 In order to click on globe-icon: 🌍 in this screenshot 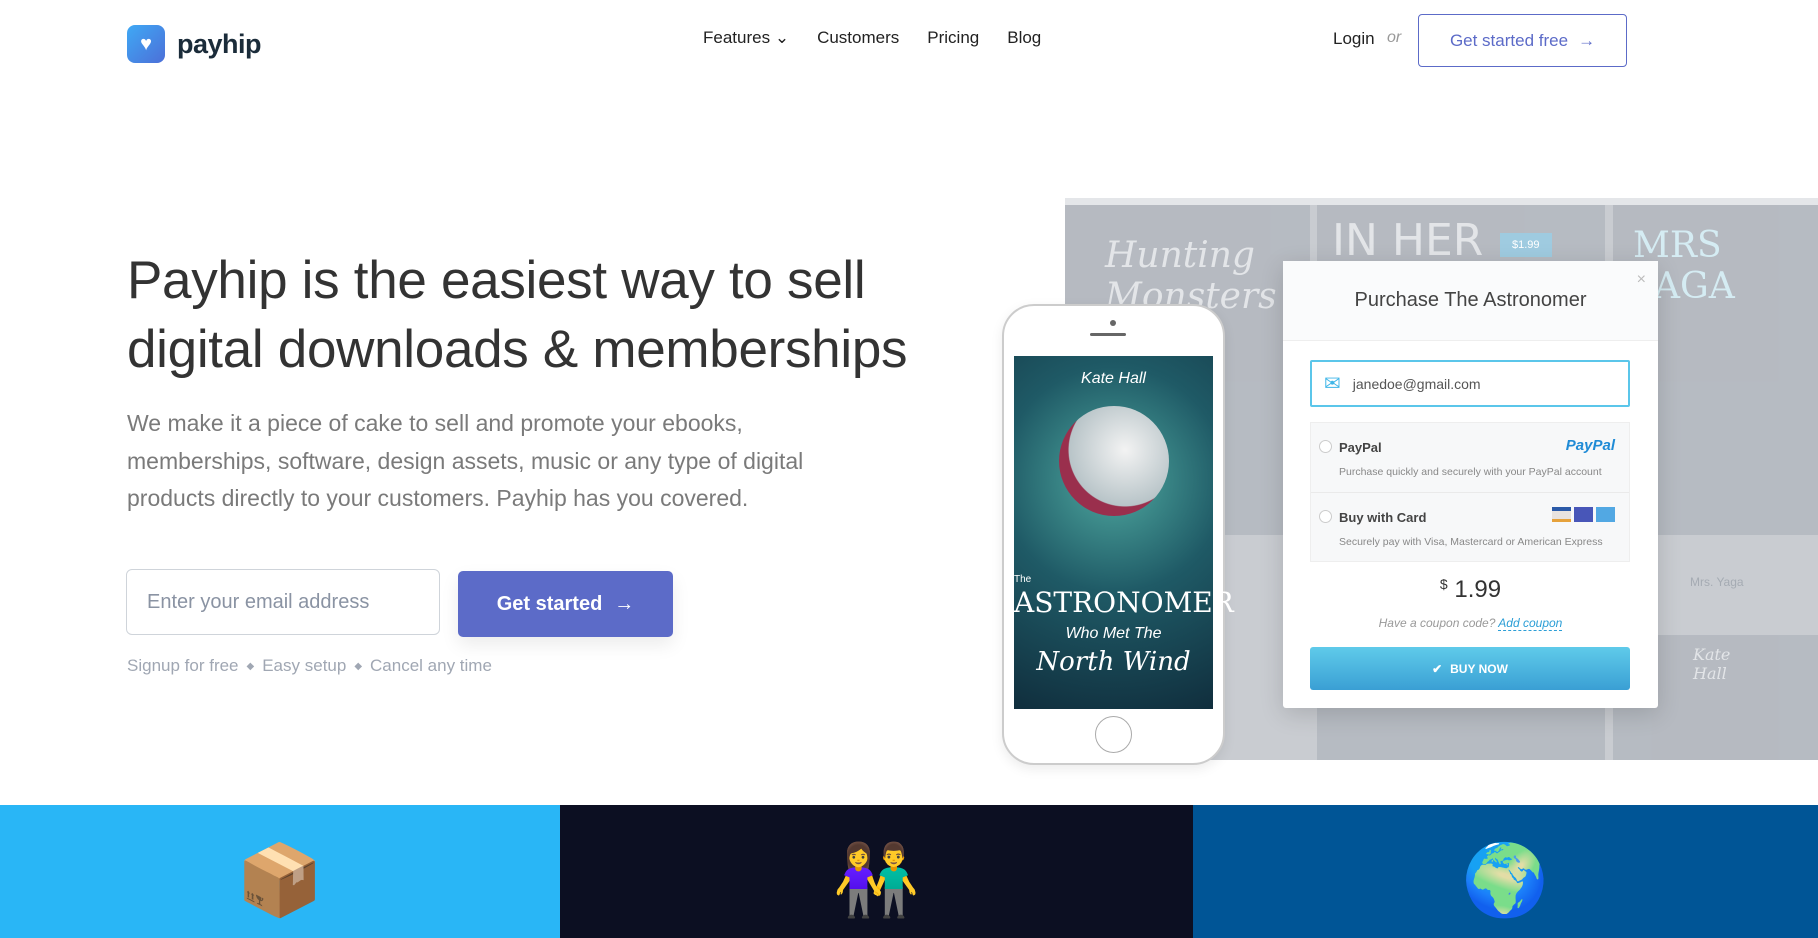, I will do `click(1505, 880)`.